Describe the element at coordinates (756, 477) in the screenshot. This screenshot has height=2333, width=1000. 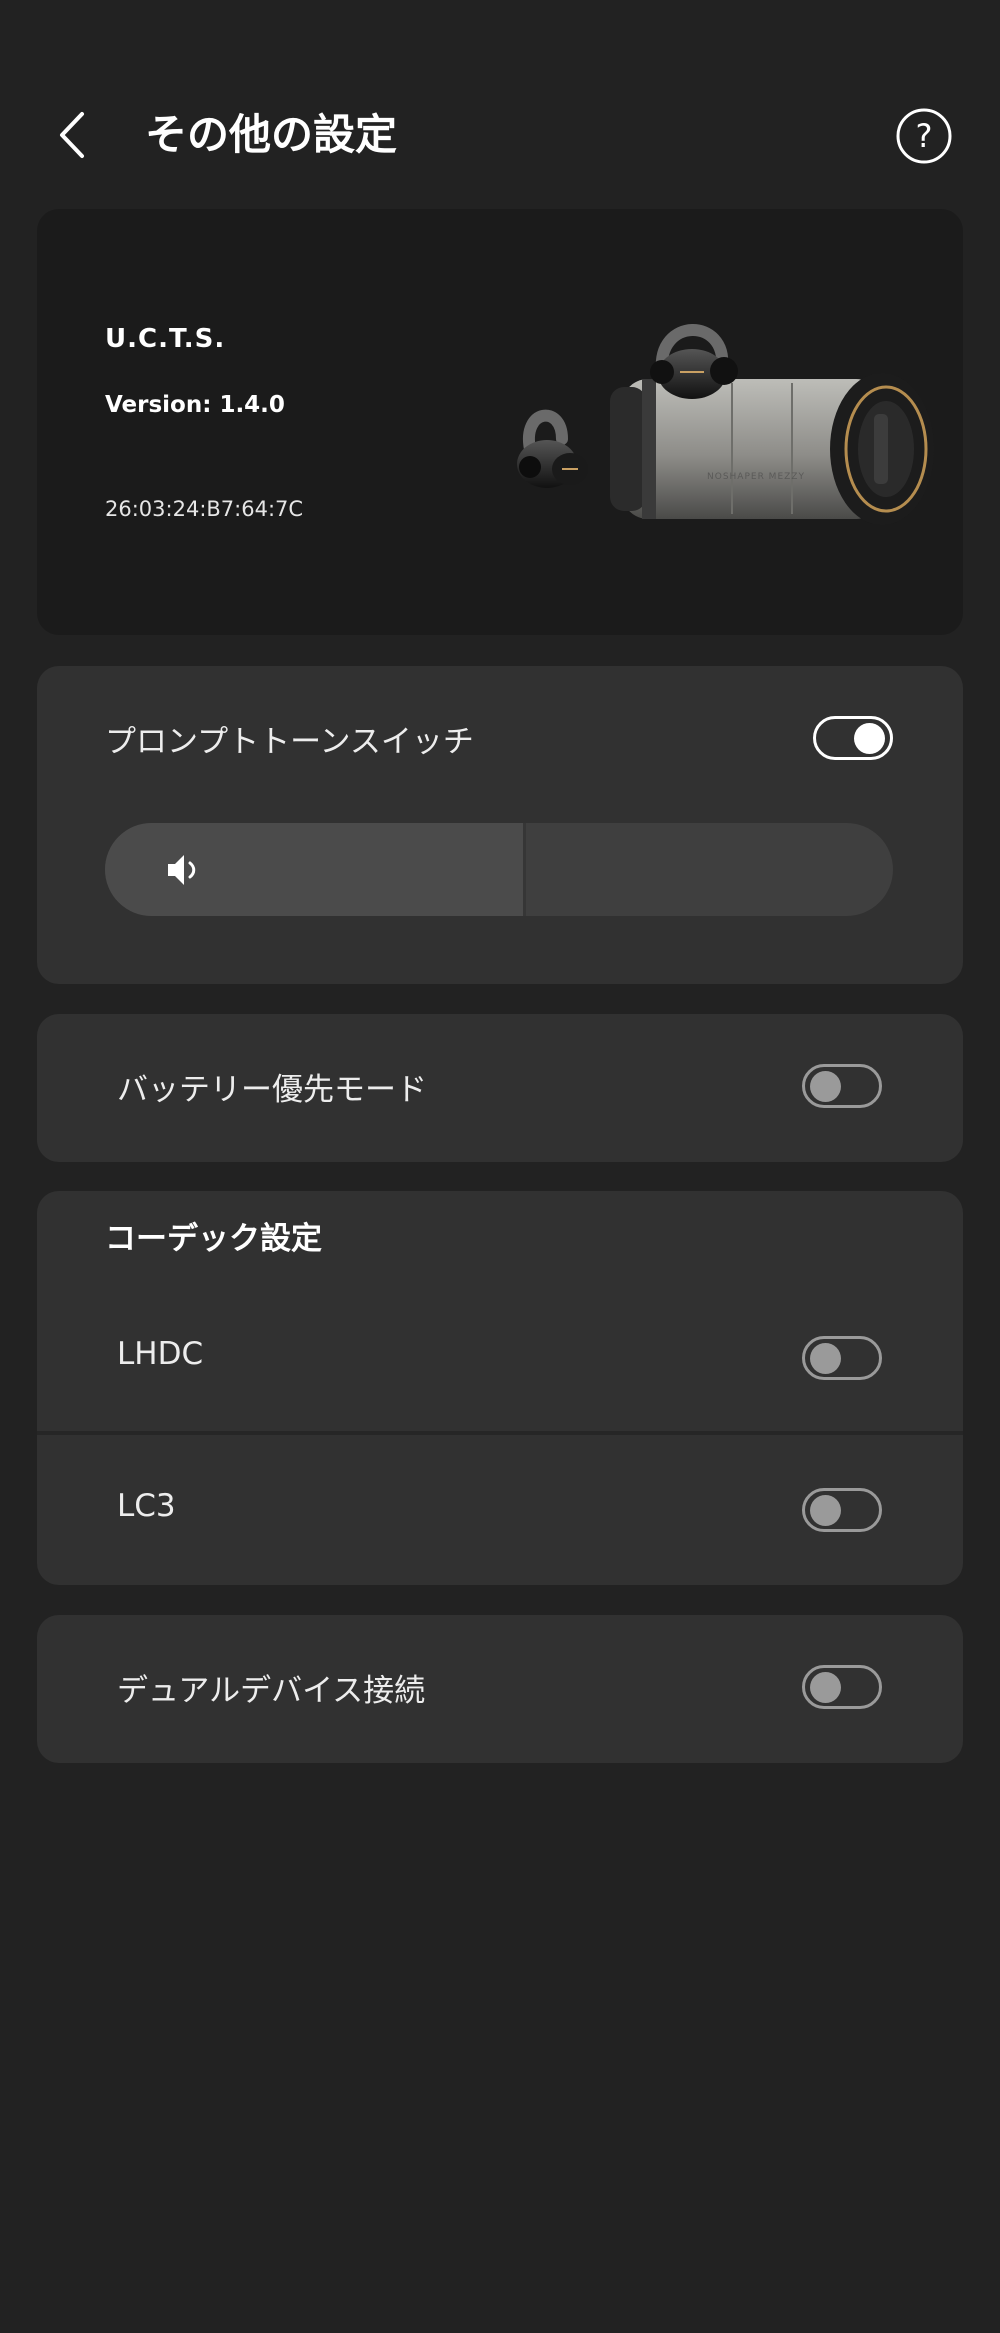
I see `svg-text: NOSHAPER MEZZY` at that location.